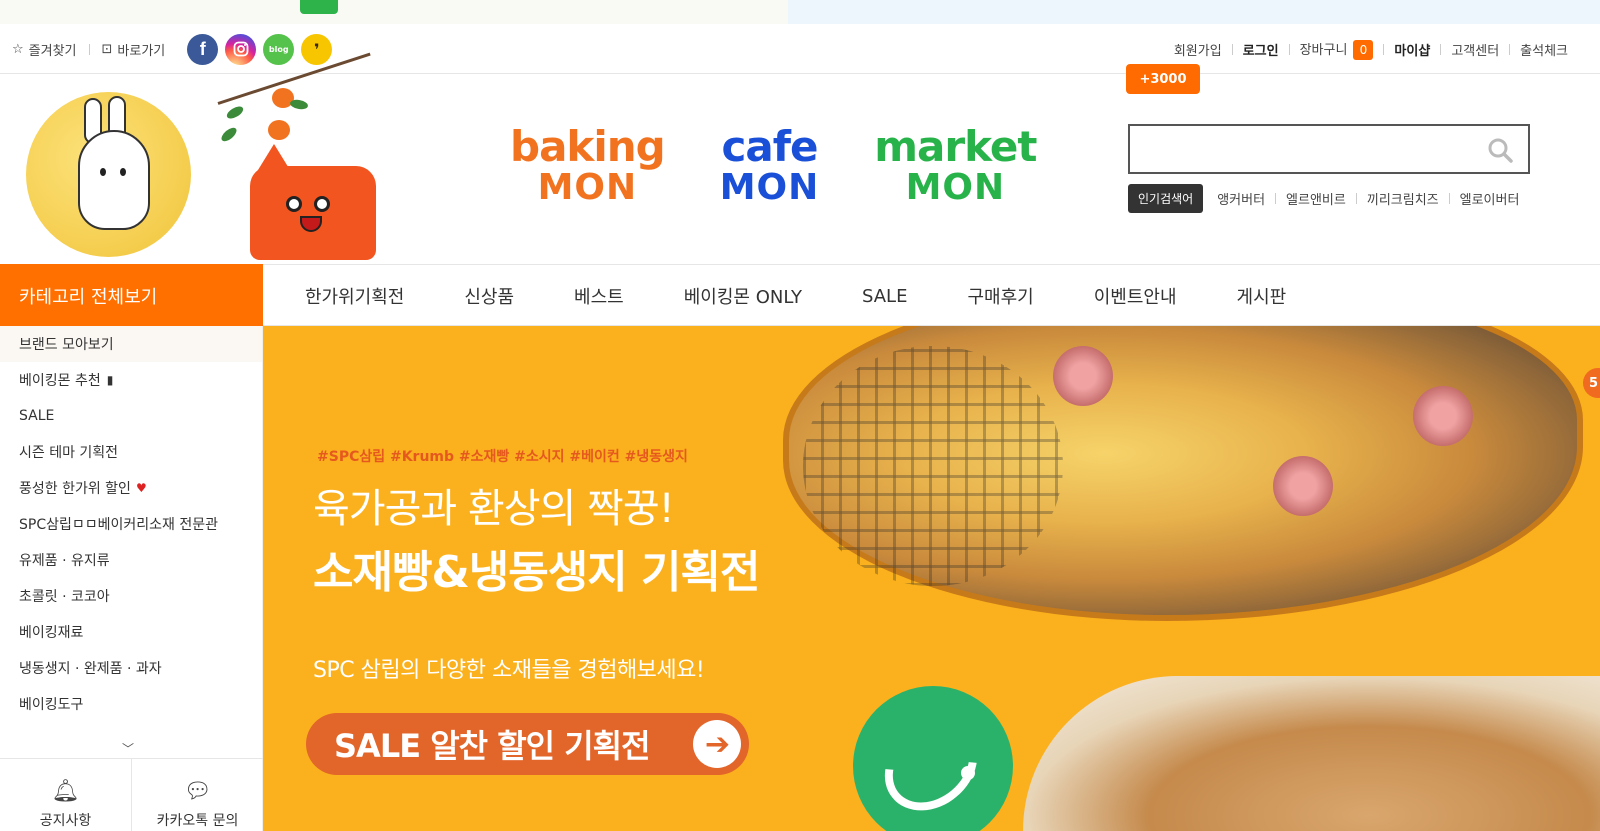 This screenshot has height=831, width=1600. What do you see at coordinates (1135, 296) in the screenshot?
I see `nav-item: 이벤트안내` at bounding box center [1135, 296].